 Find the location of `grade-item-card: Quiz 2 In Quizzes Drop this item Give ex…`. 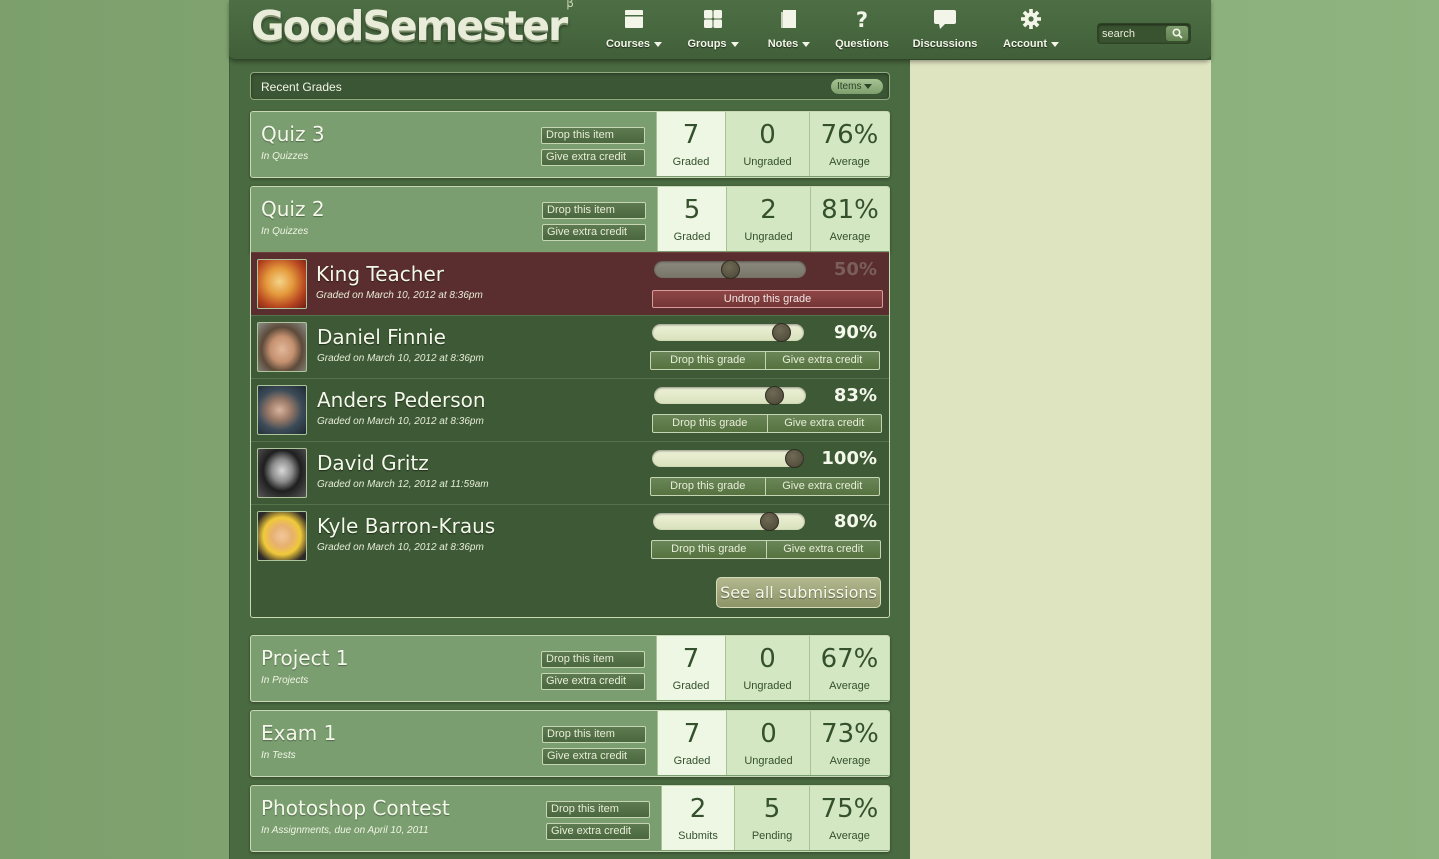

grade-item-card: Quiz 2 In Quizzes Drop this item Give ex… is located at coordinates (570, 219).